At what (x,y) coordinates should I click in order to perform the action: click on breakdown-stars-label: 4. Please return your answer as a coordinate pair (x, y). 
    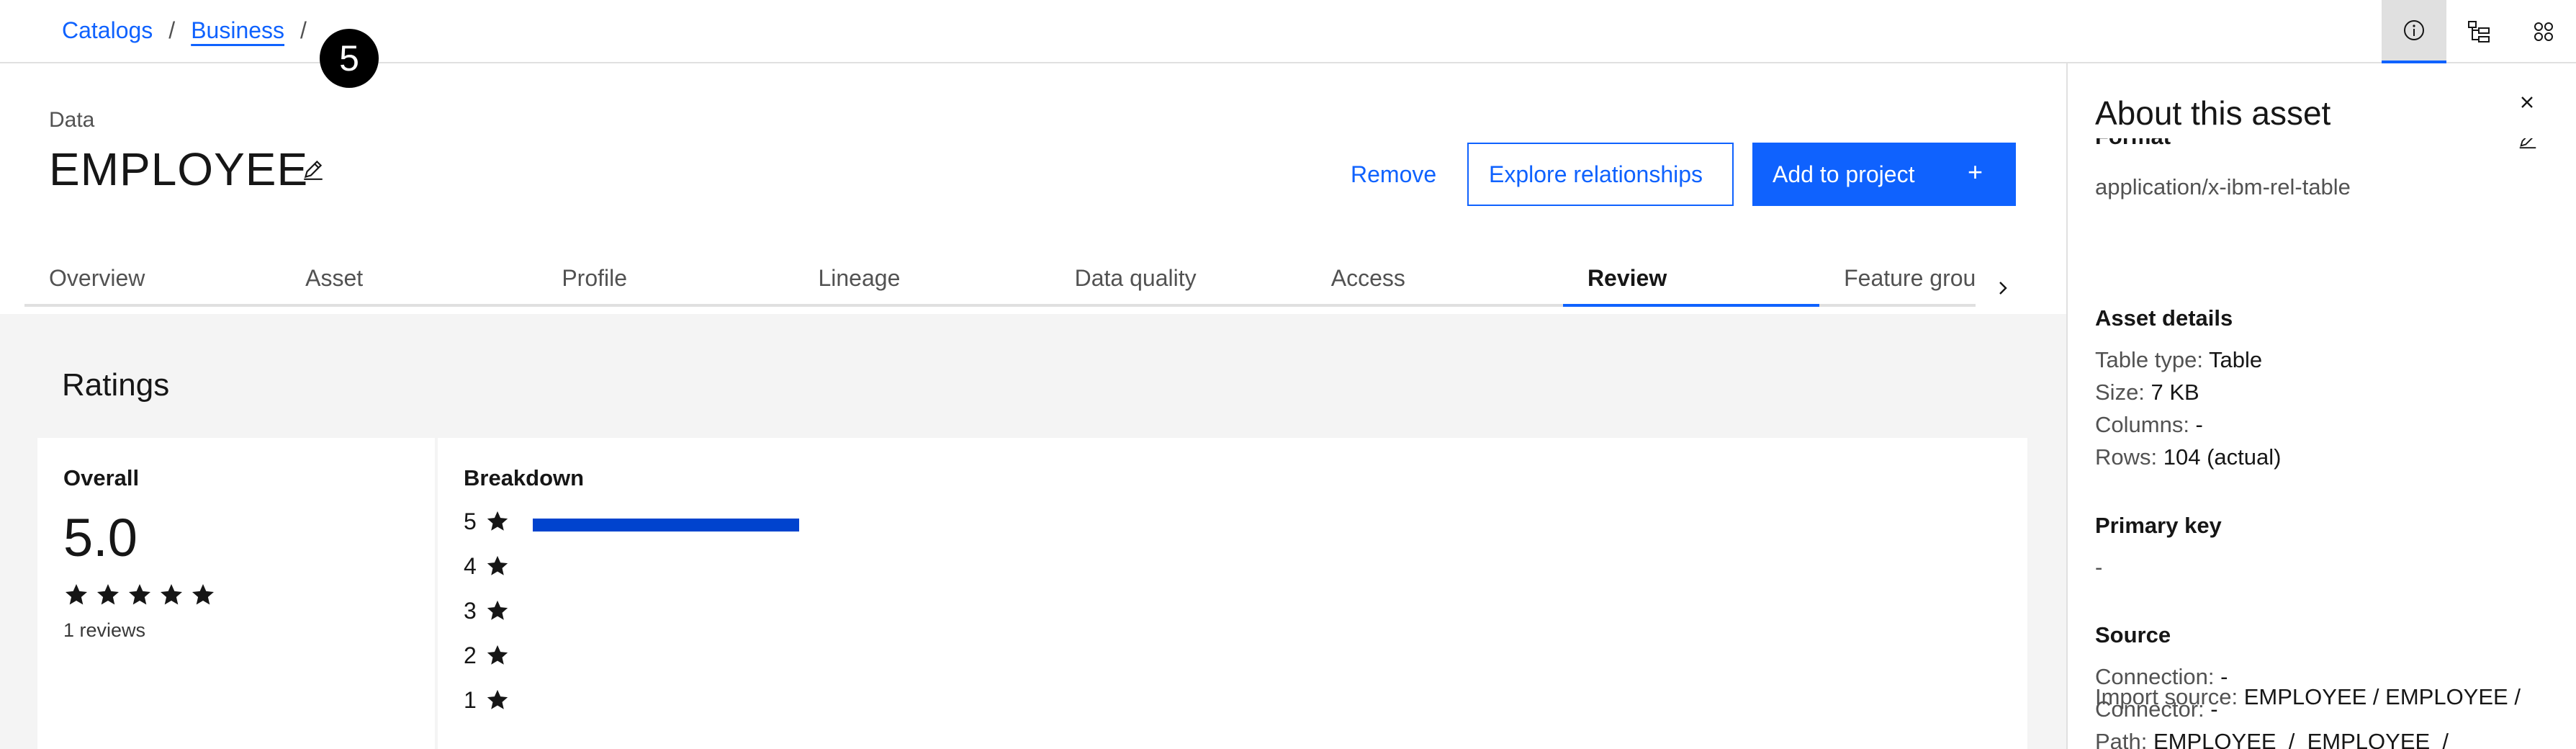
    Looking at the image, I should click on (470, 565).